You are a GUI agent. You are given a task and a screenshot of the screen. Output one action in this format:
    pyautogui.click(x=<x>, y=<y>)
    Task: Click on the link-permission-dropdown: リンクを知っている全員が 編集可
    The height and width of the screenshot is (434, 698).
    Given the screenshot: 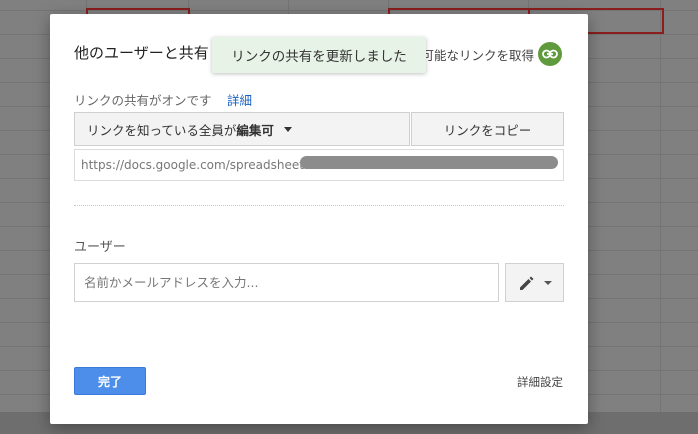 What is the action you would take?
    pyautogui.click(x=242, y=129)
    